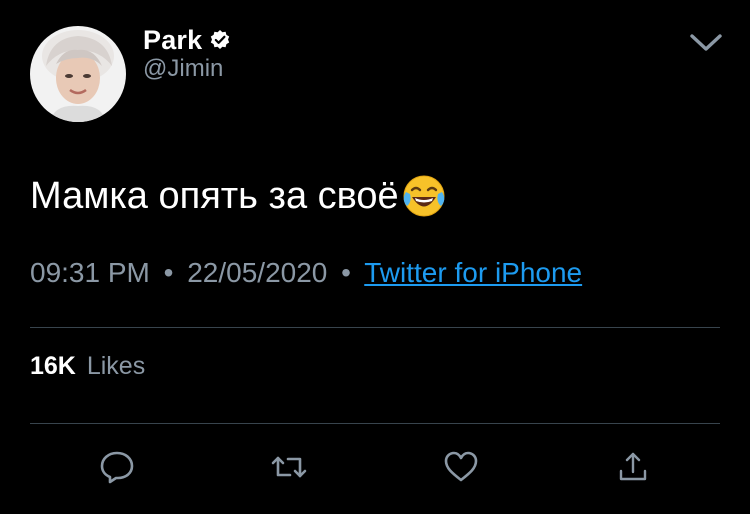 The width and height of the screenshot is (750, 514). What do you see at coordinates (116, 366) in the screenshot?
I see `likes-label: Likes` at bounding box center [116, 366].